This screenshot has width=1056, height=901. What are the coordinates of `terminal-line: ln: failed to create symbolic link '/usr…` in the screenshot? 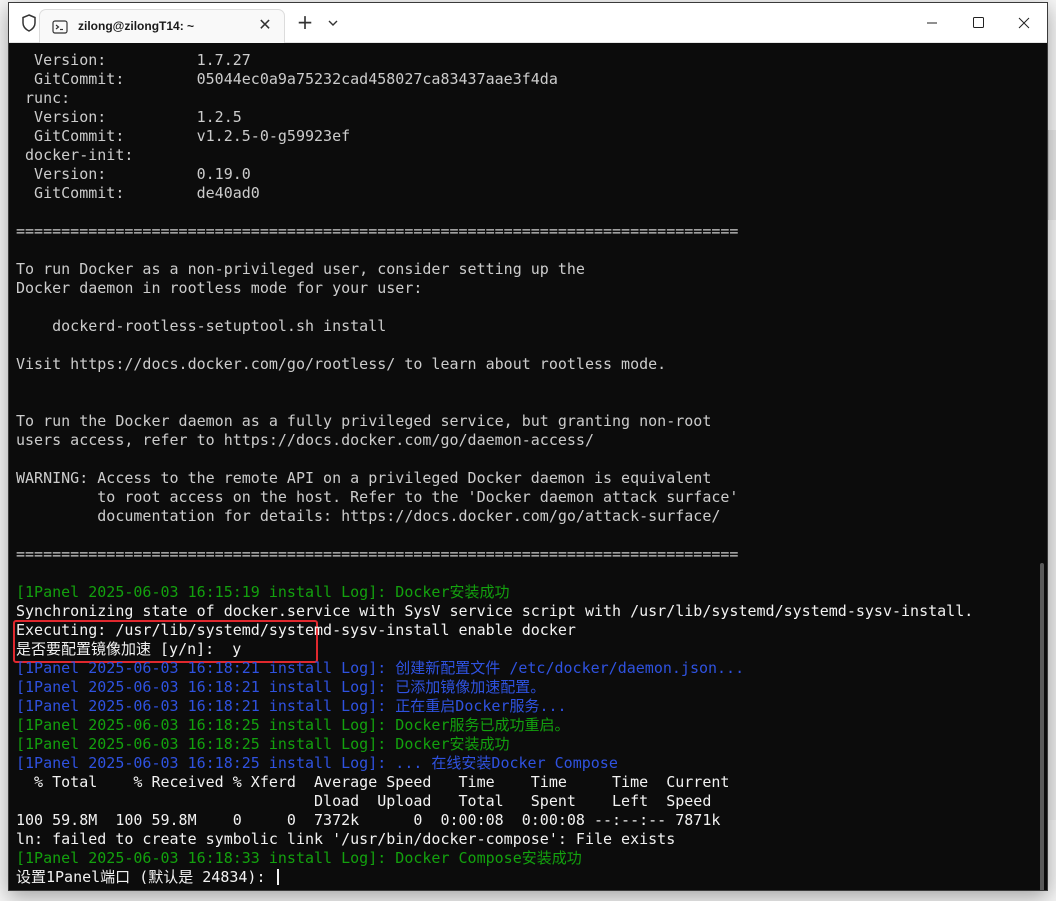 It's located at (346, 839).